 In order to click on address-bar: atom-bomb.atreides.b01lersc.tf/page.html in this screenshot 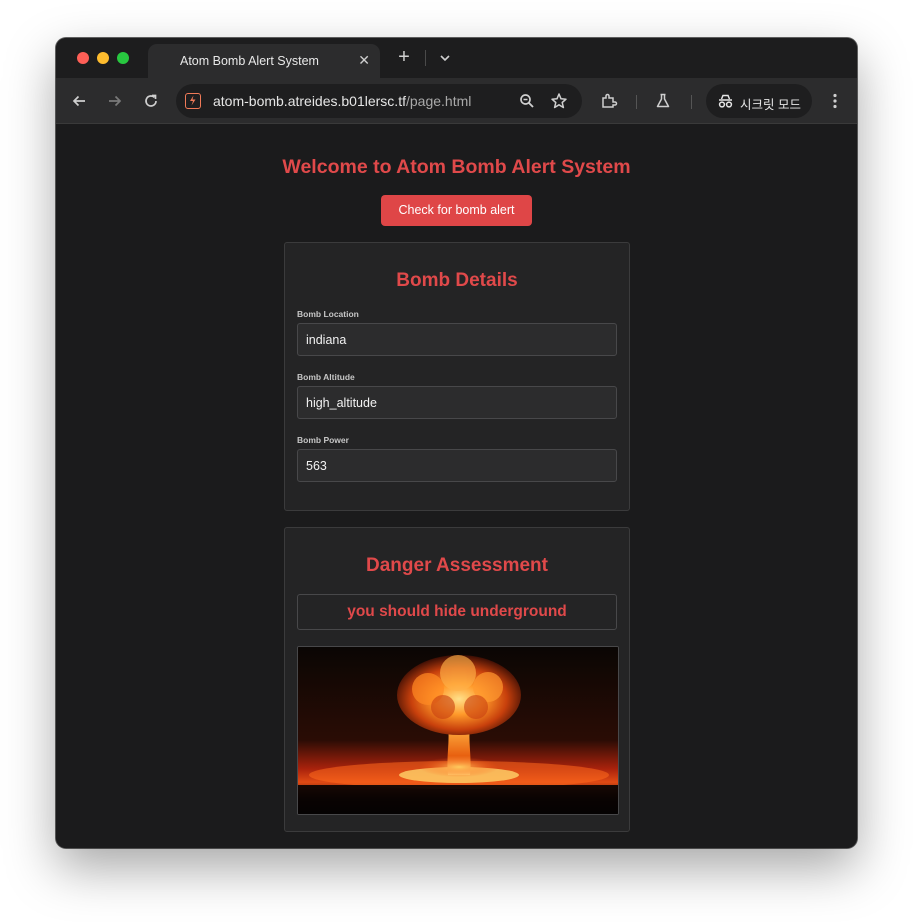, I will do `click(379, 101)`.